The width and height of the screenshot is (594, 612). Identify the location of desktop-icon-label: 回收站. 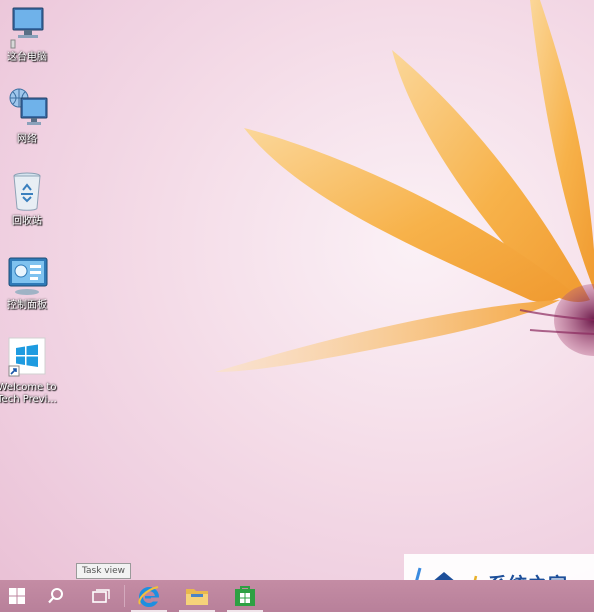
(27, 221).